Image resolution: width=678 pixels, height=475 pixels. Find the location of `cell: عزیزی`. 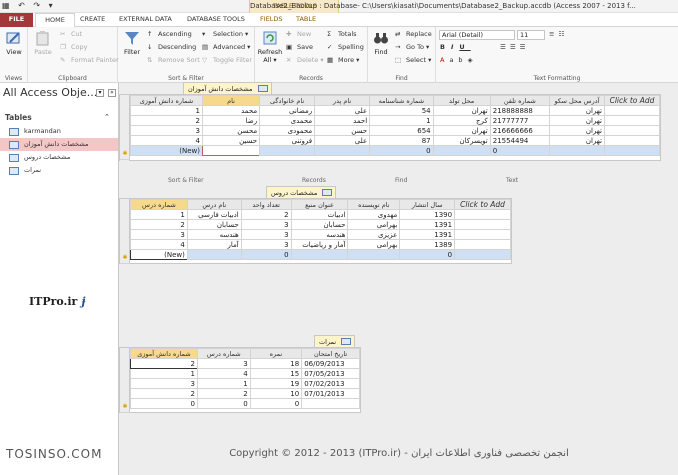

cell: عزیزی is located at coordinates (374, 234).